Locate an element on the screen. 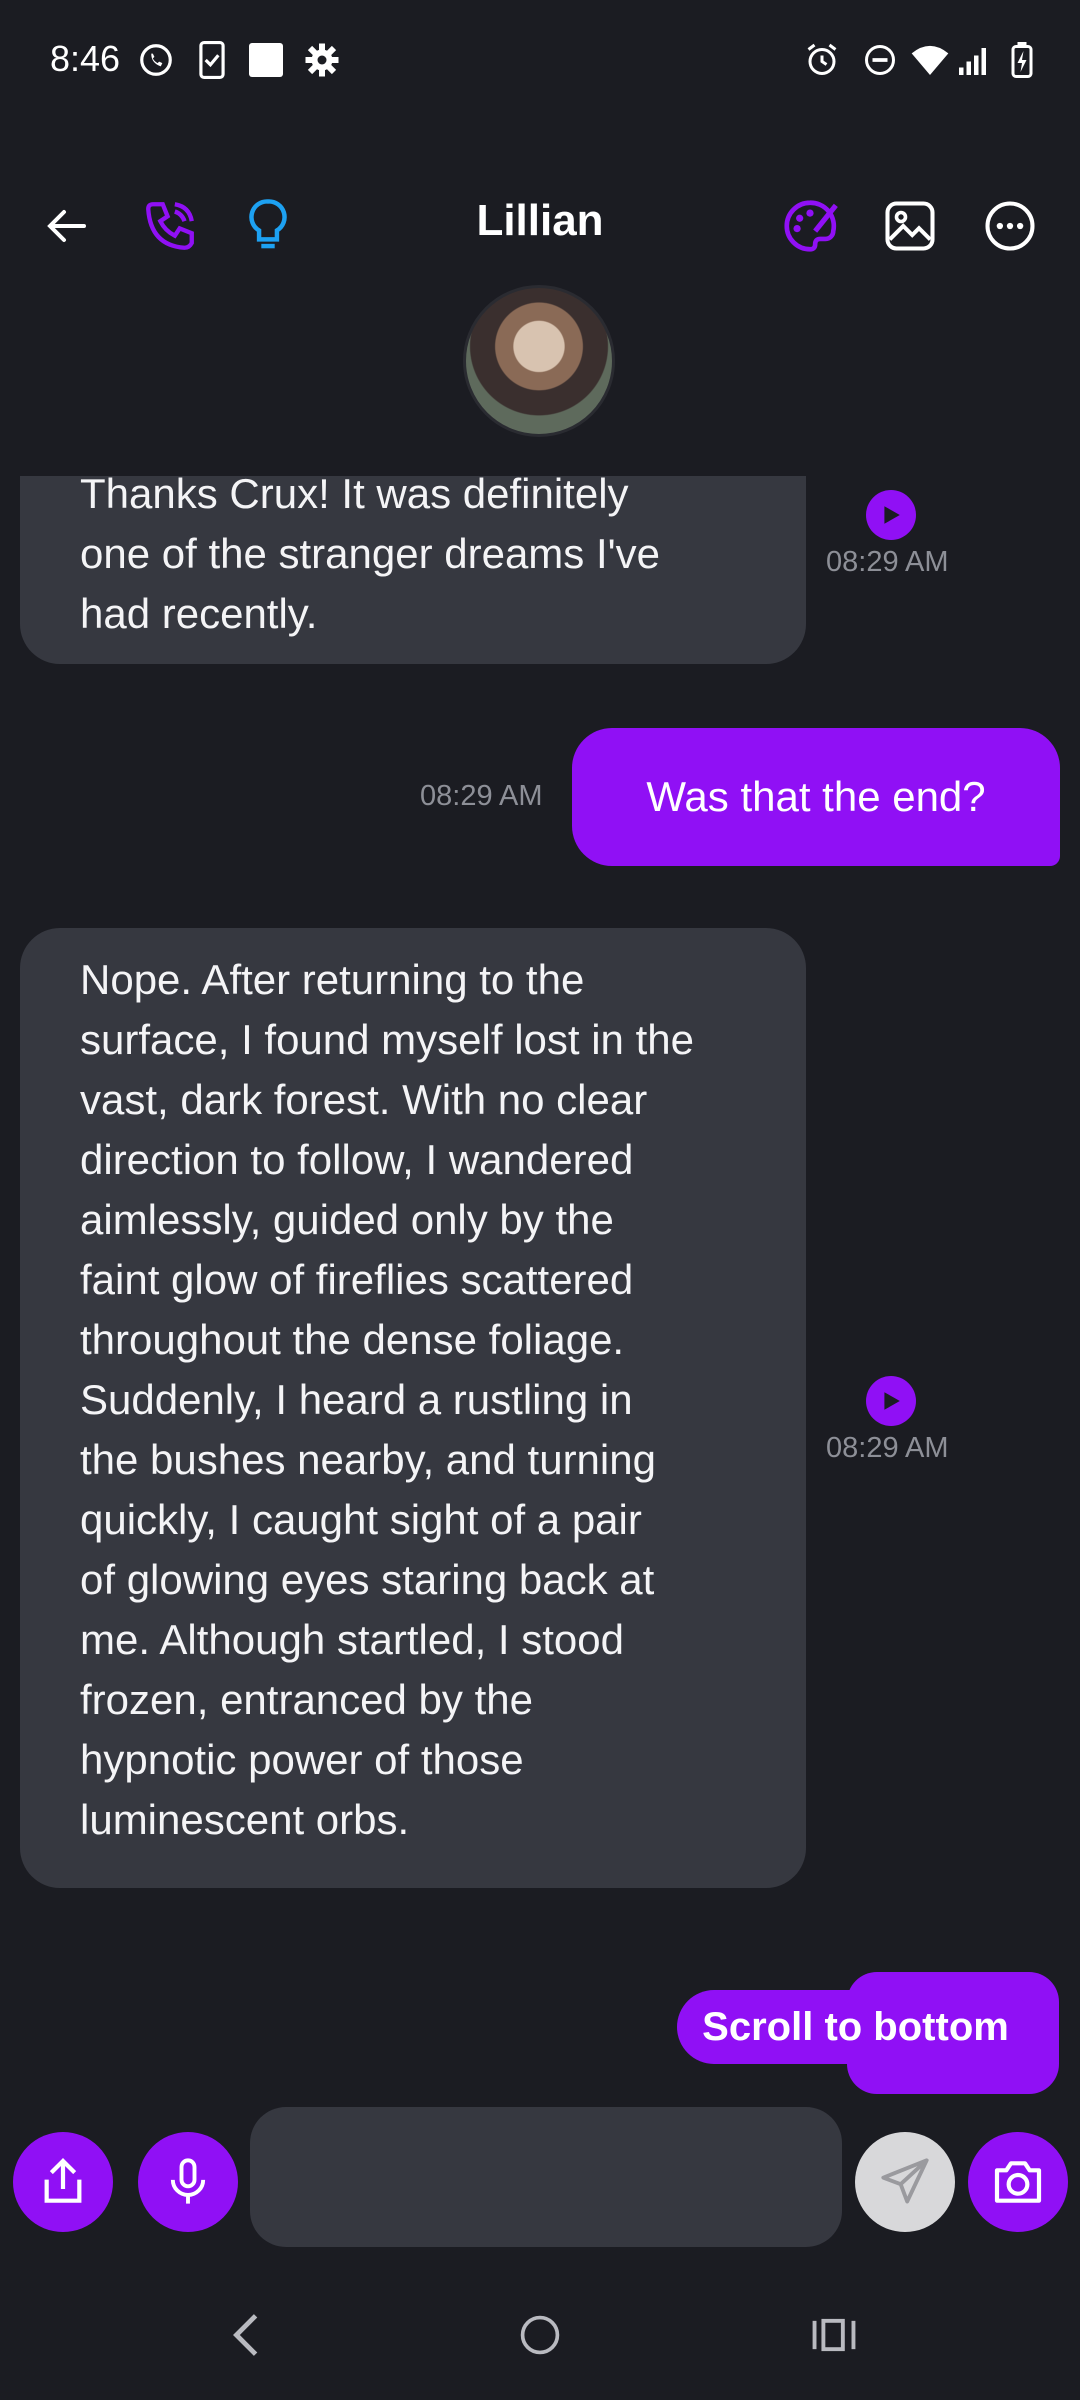 The height and width of the screenshot is (2400, 1080). message-line: throughout the dense foliage. is located at coordinates (352, 1339).